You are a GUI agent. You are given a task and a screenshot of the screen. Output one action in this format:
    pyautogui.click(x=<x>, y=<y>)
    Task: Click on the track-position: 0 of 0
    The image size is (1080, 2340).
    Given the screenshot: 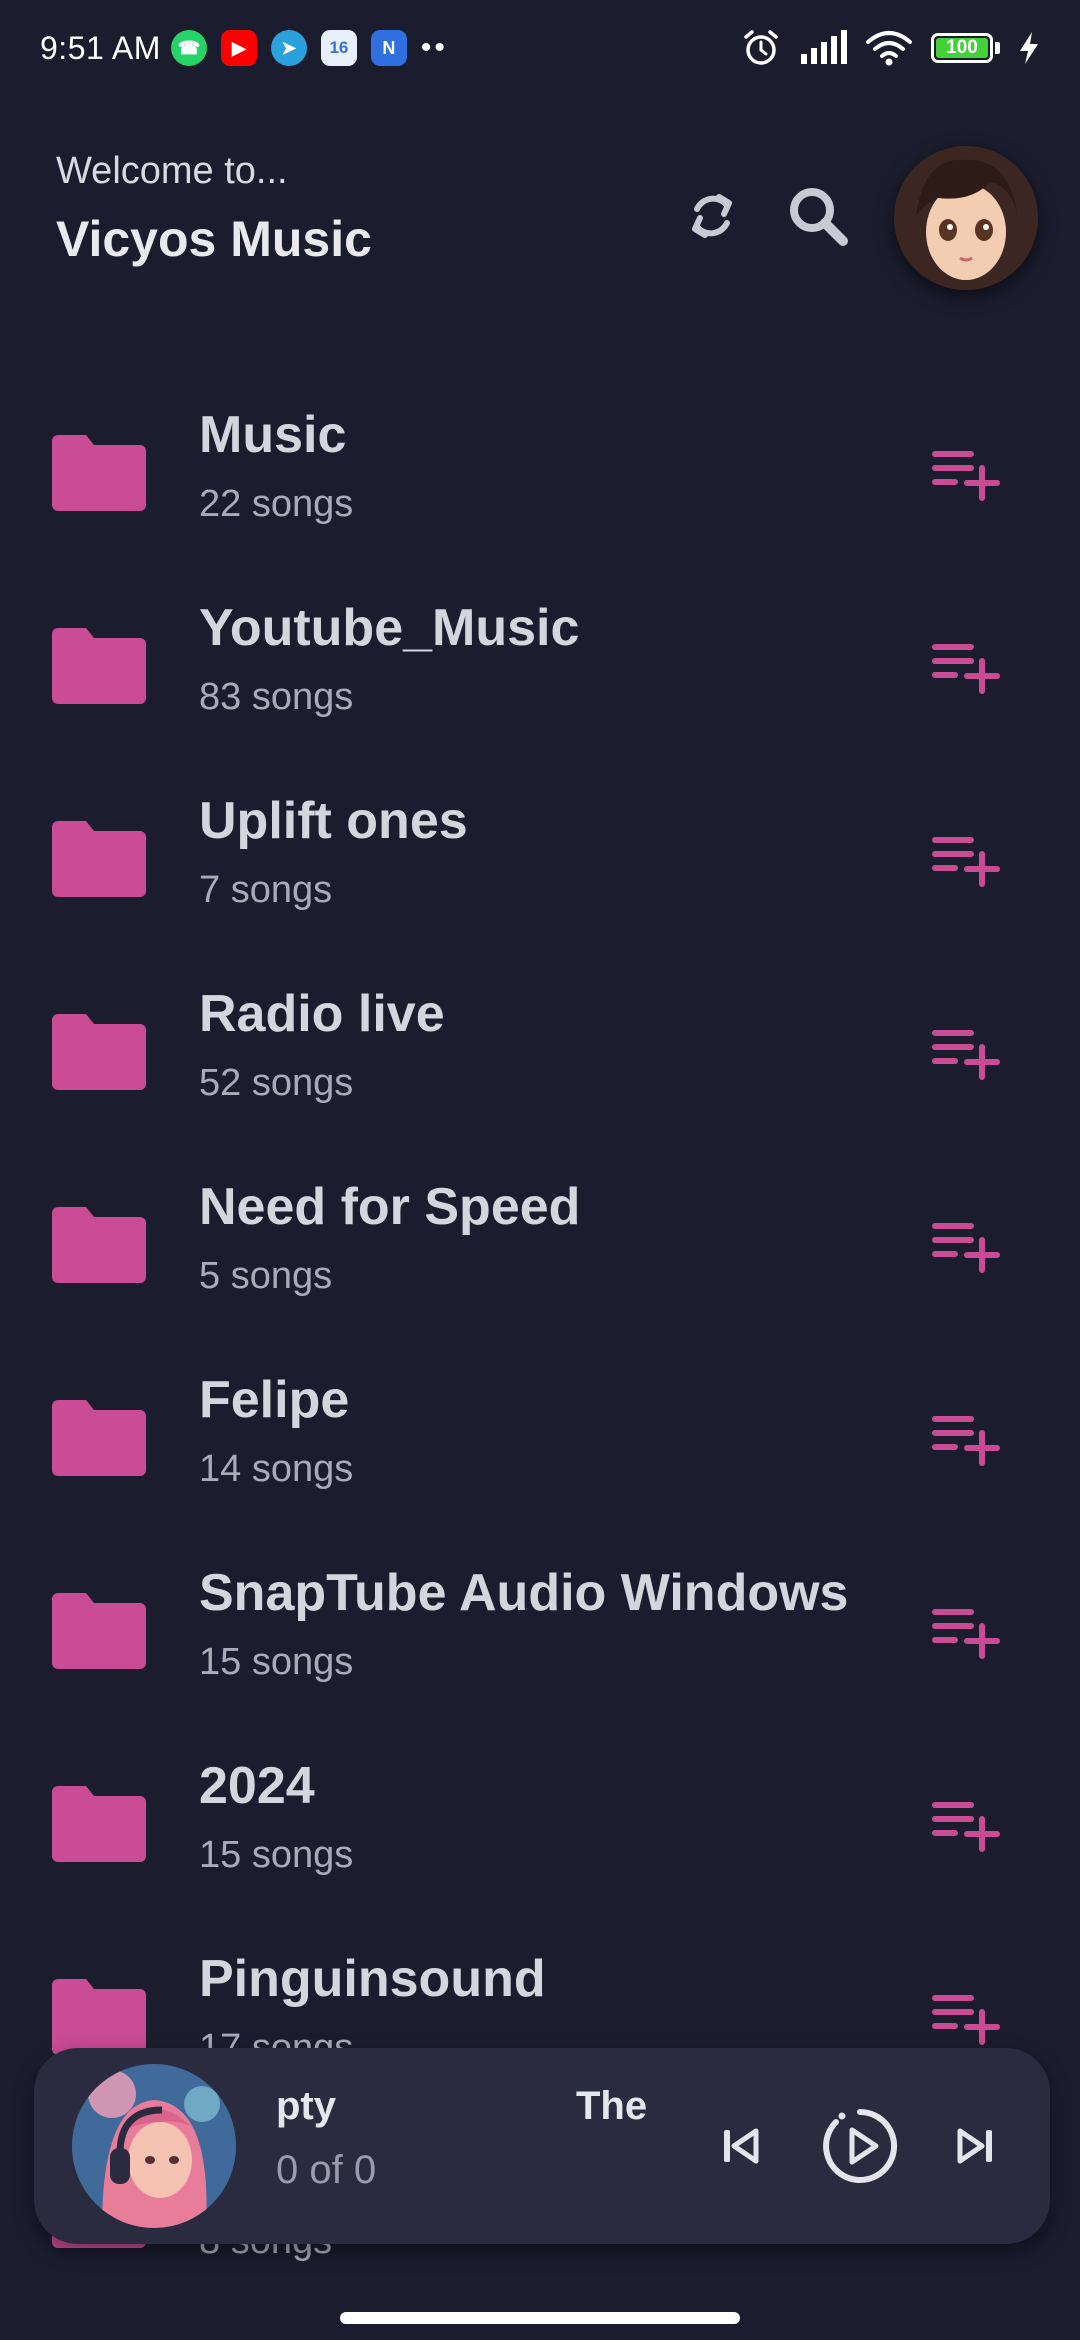 What is the action you would take?
    pyautogui.click(x=326, y=2170)
    